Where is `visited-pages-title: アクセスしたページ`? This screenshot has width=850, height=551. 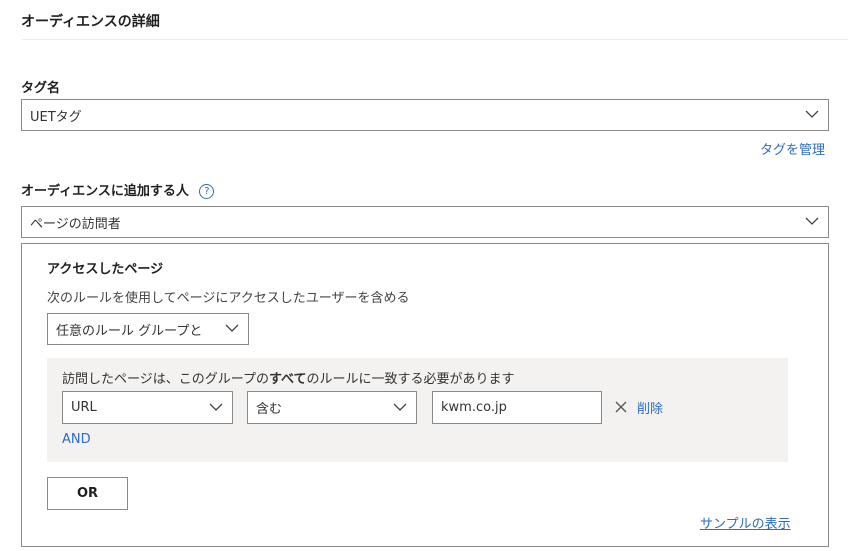 visited-pages-title: アクセスしたページ is located at coordinates (105, 269).